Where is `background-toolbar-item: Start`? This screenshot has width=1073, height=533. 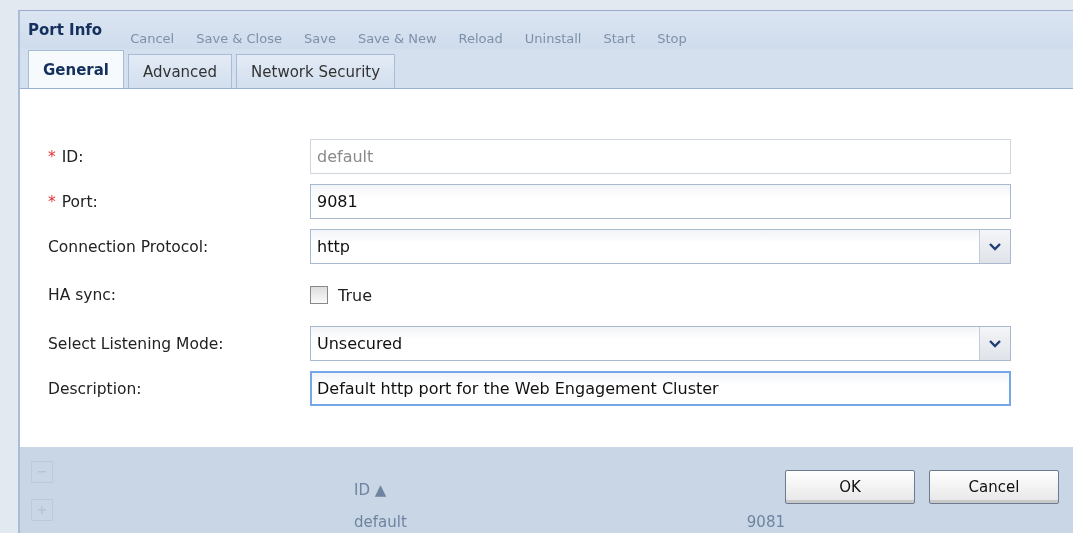
background-toolbar-item: Start is located at coordinates (619, 38).